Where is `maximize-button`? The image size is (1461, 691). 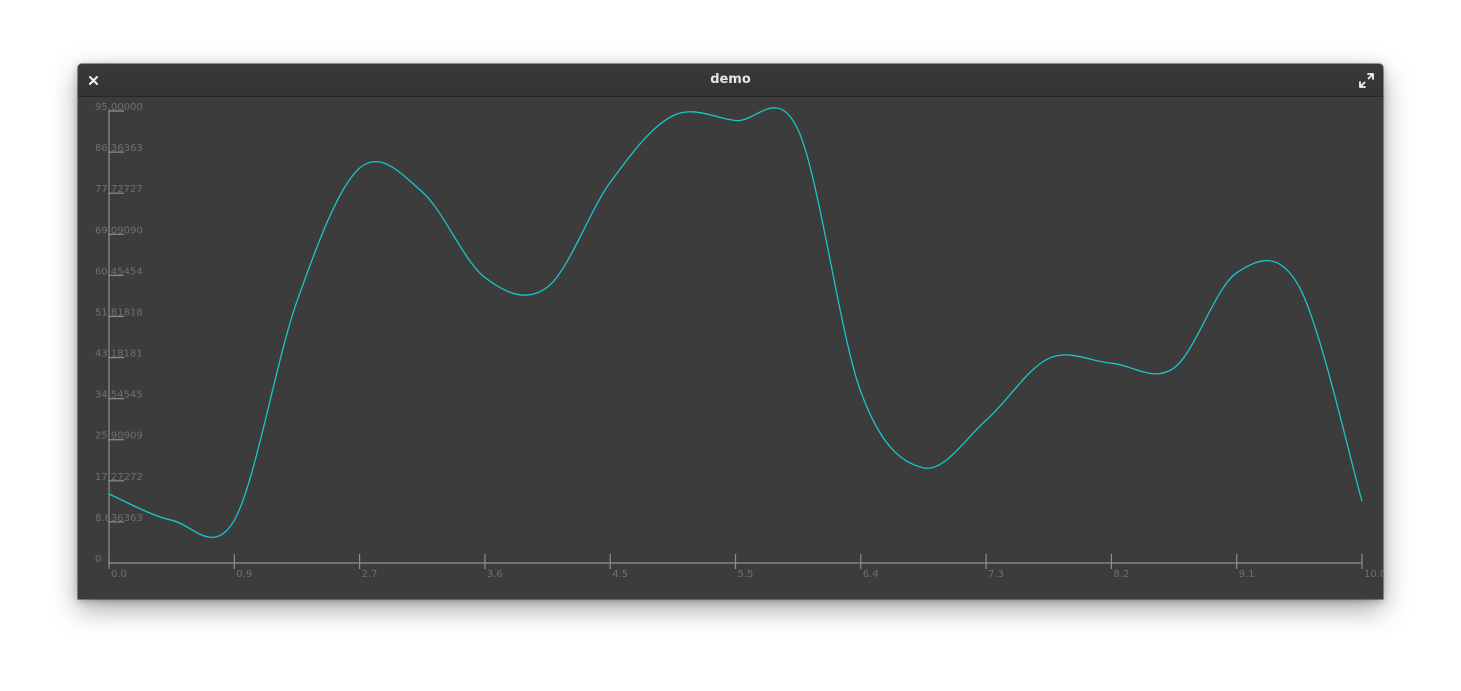 maximize-button is located at coordinates (1367, 81).